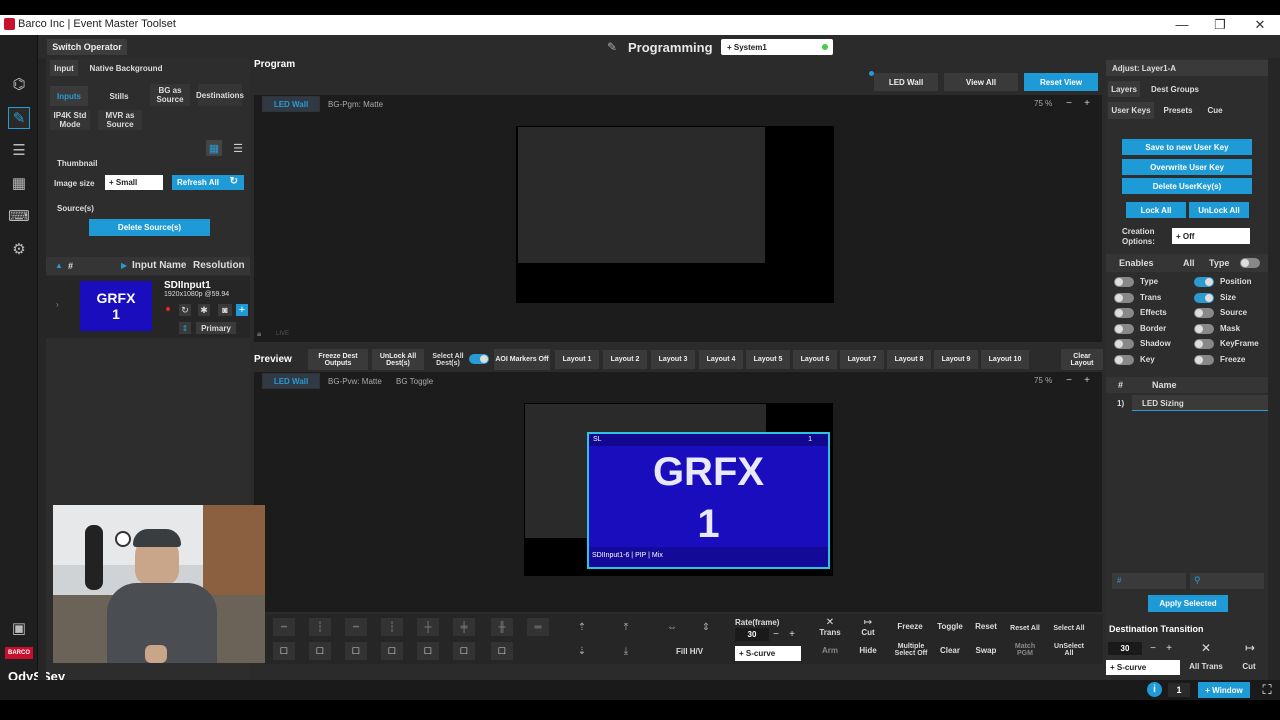 The height and width of the screenshot is (720, 1280). I want to click on hide-button: Hide, so click(868, 650).